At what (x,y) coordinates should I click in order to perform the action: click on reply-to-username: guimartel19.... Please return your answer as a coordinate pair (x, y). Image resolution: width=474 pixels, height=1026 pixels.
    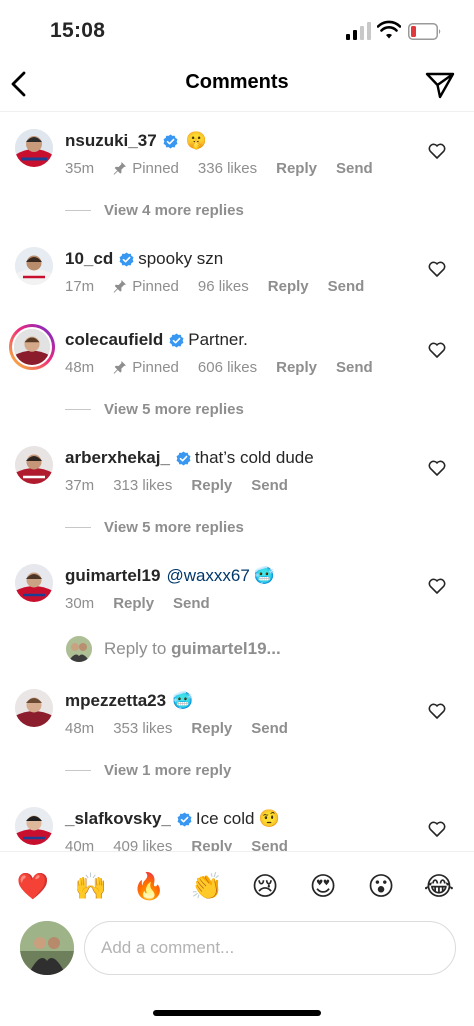
    Looking at the image, I should click on (226, 648).